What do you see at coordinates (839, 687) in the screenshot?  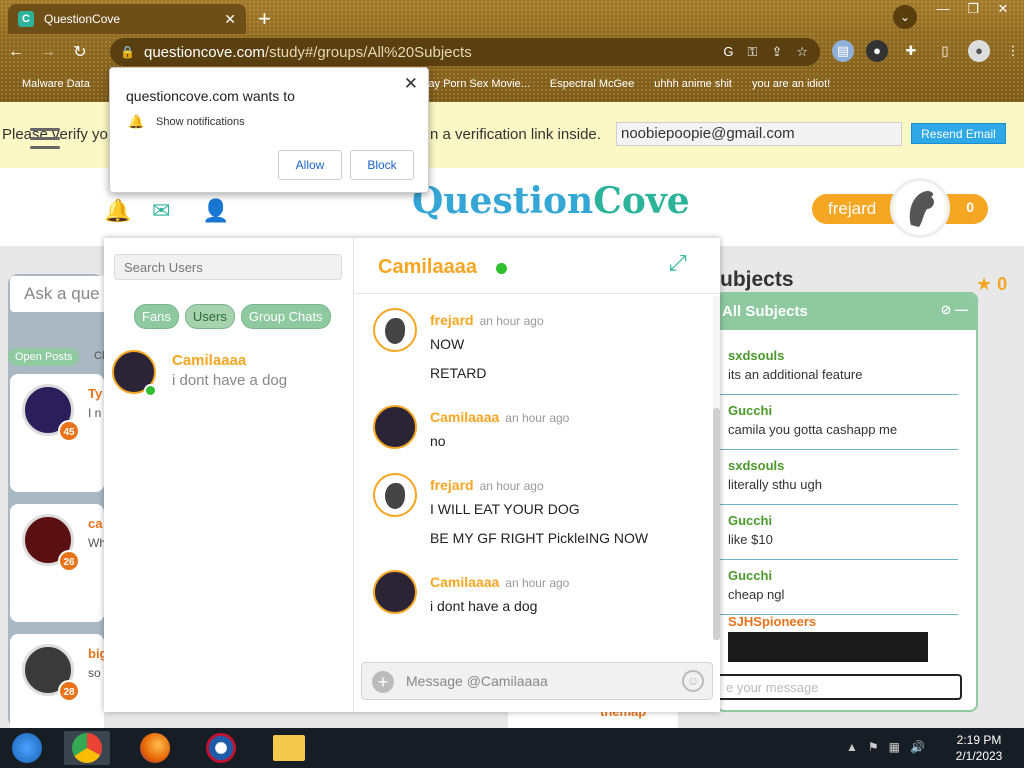 I see `subjects-message-input: e your message` at bounding box center [839, 687].